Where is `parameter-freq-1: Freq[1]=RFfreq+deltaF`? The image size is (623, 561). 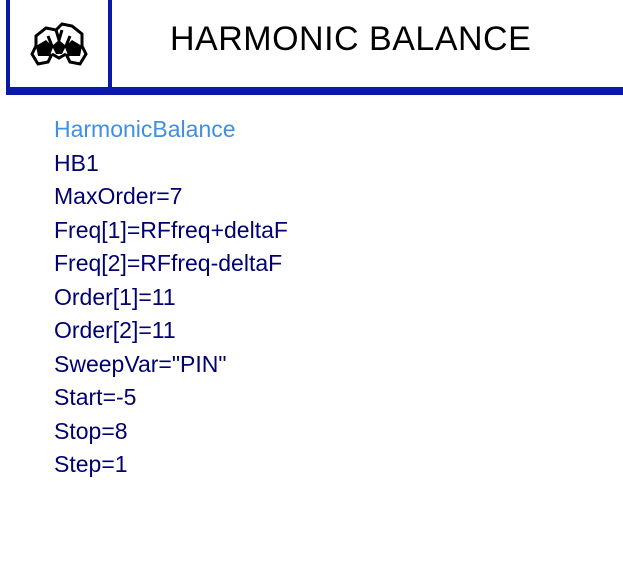
parameter-freq-1: Freq[1]=RFfreq+deltaF is located at coordinates (171, 231).